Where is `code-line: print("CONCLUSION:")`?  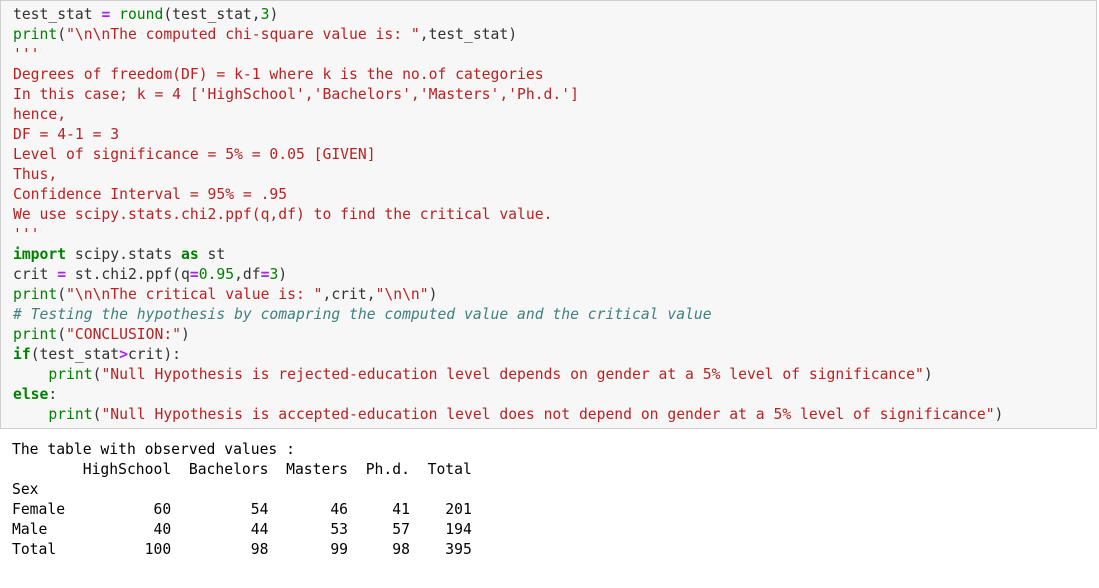 code-line: print("CONCLUSION:") is located at coordinates (508, 335).